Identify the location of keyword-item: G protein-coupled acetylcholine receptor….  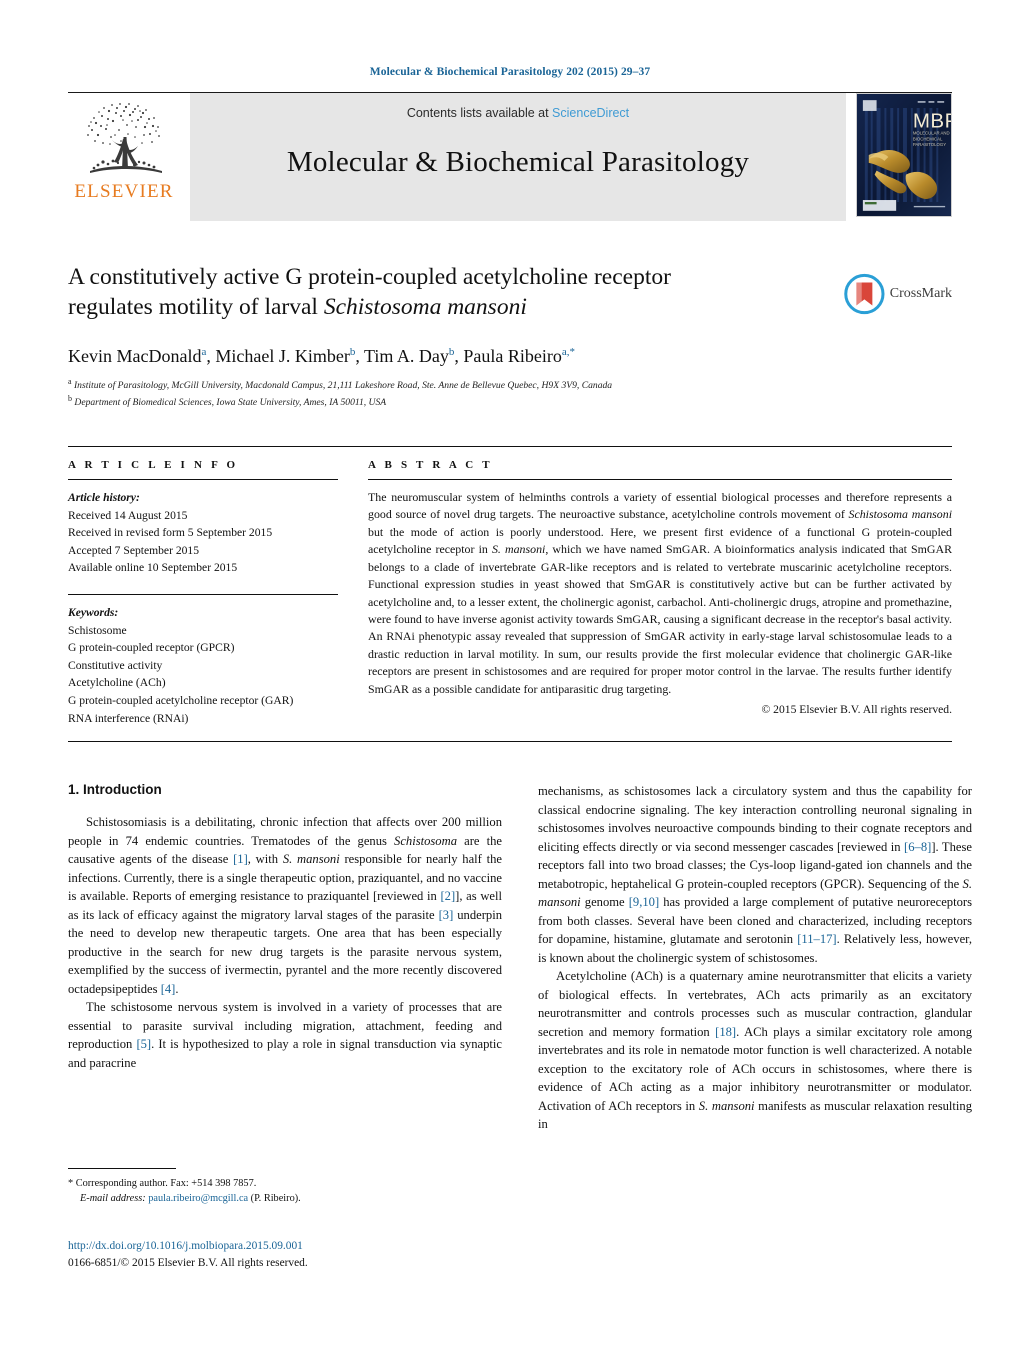
(181, 701).